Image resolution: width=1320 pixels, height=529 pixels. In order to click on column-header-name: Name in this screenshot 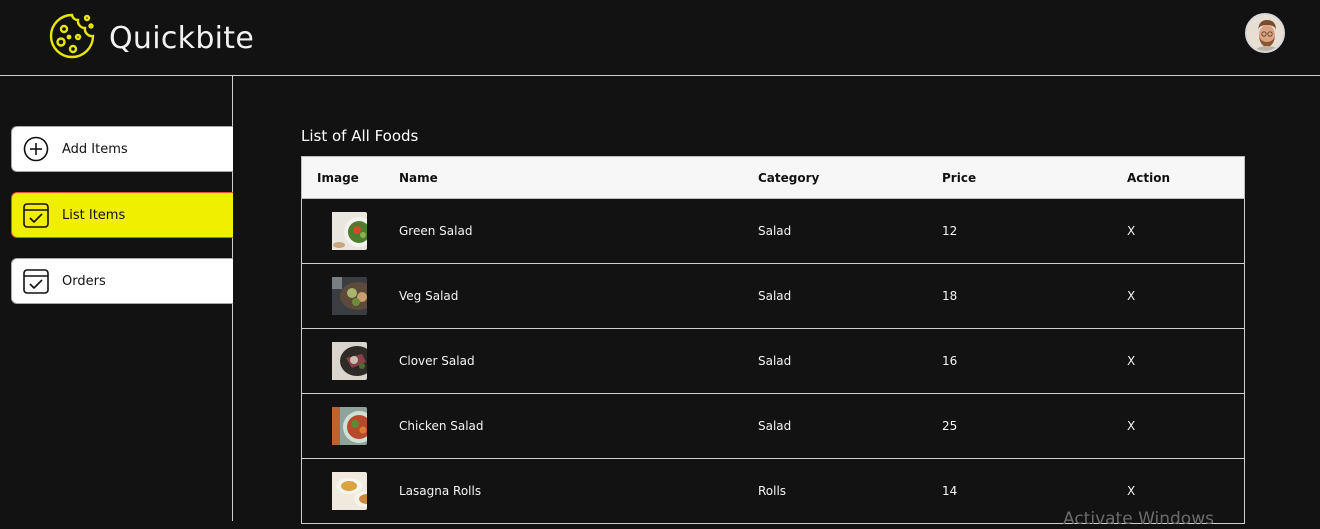, I will do `click(418, 177)`.